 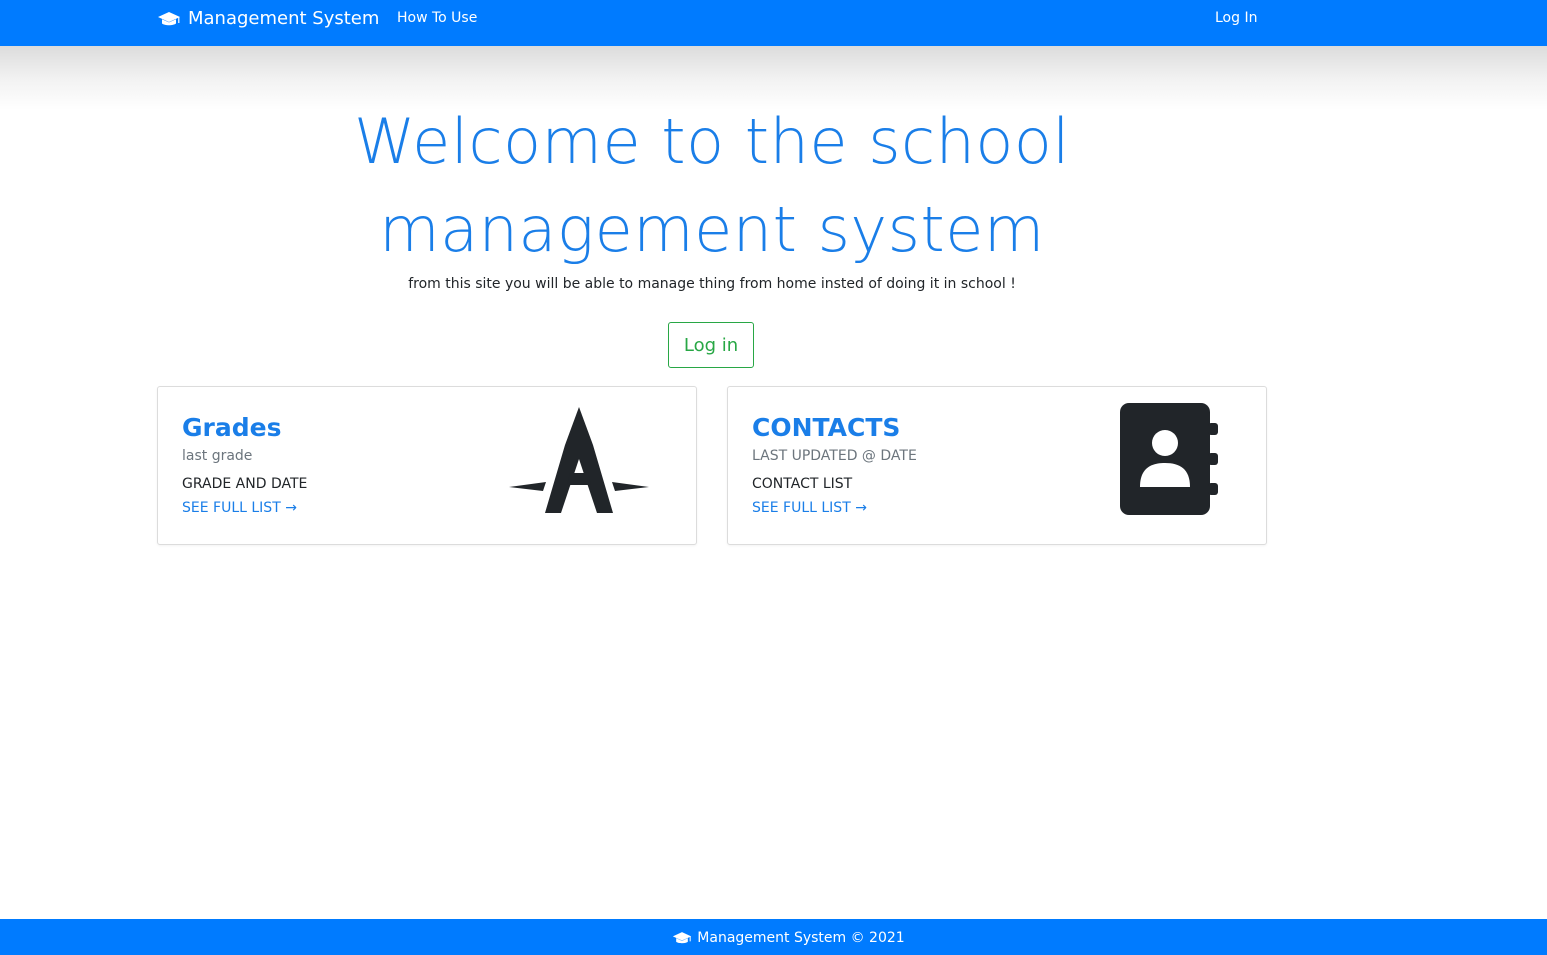 I want to click on contacts-card-subtitle: LAST UPDATED @ DATE, so click(x=834, y=456).